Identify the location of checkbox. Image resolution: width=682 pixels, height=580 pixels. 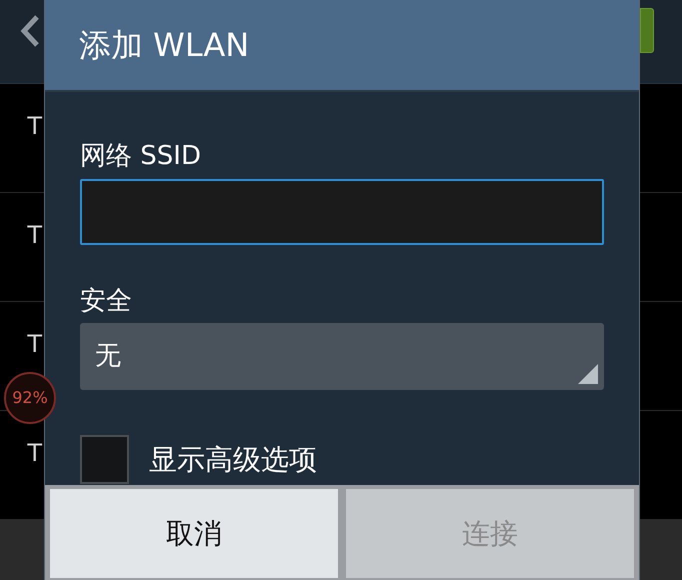
(104, 459).